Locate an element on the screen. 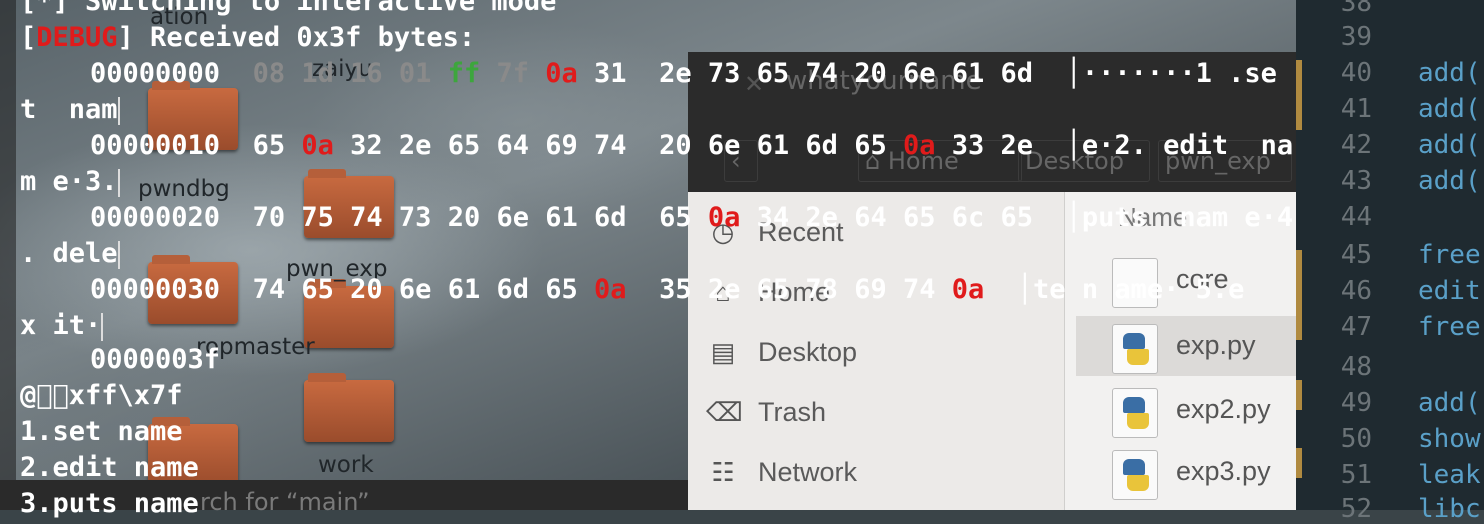 Image resolution: width=1484 pixels, height=524 pixels. hex-byte: 32 is located at coordinates (366, 145).